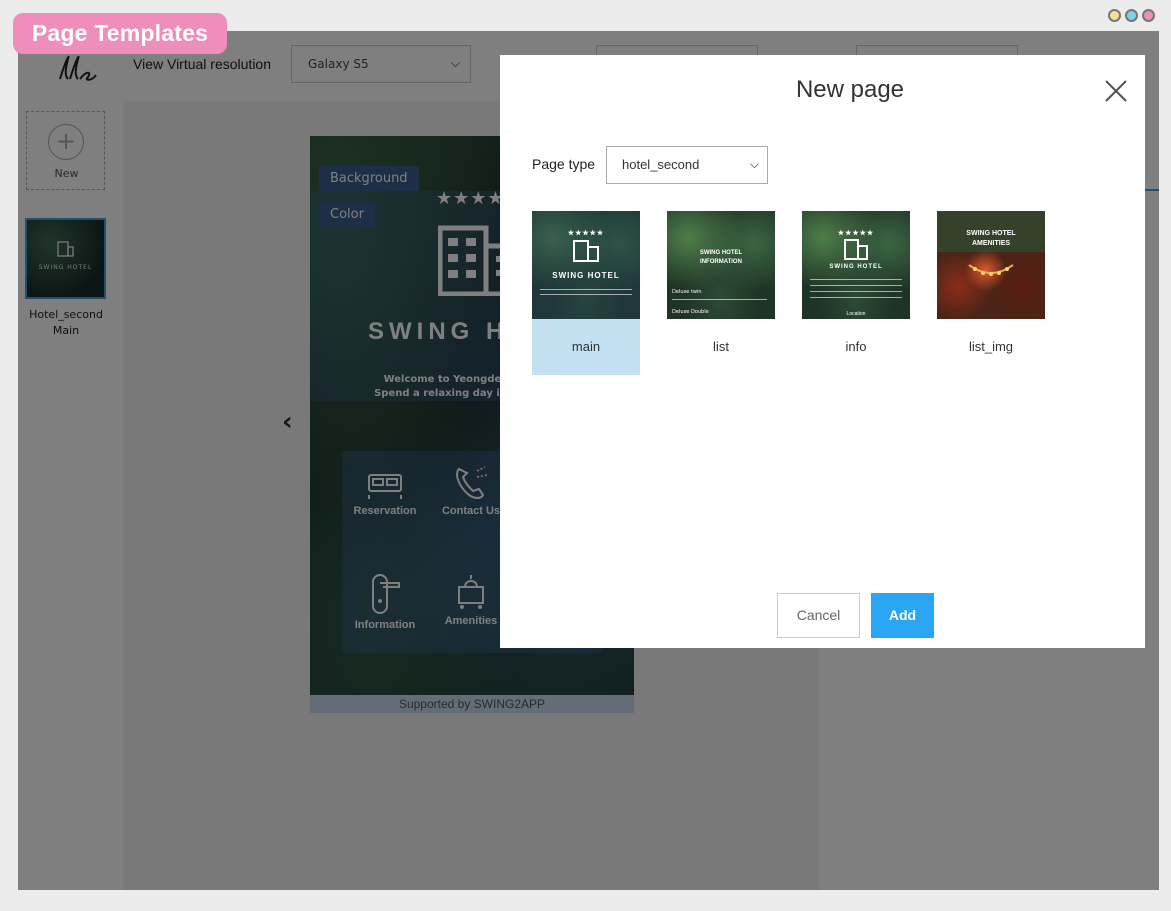 The image size is (1171, 911). I want to click on window-dot-yellow, so click(1114, 15).